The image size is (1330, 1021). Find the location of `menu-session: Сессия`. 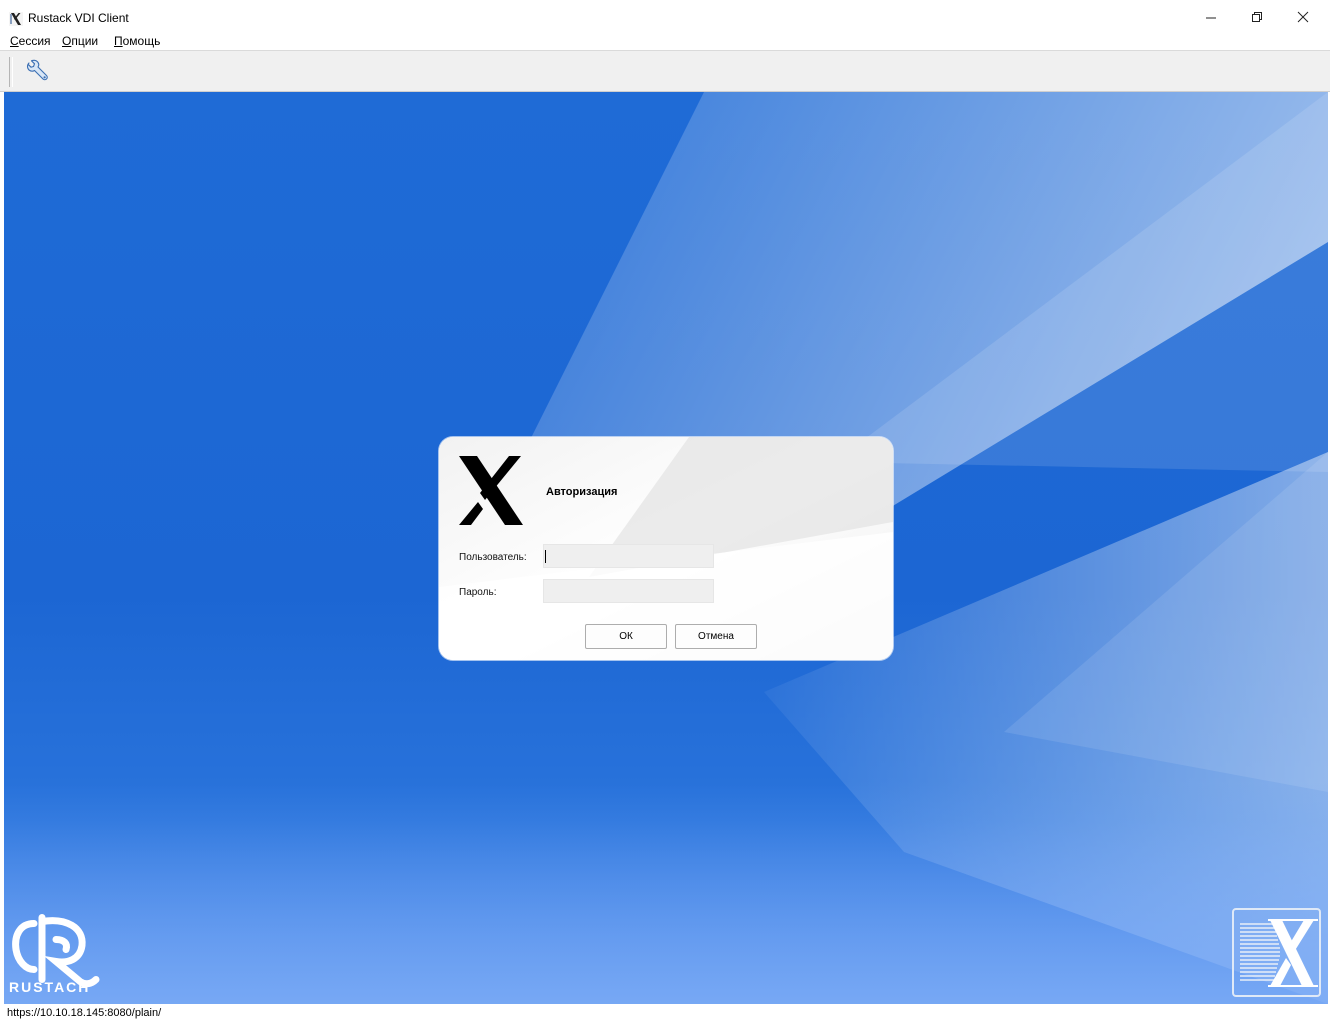

menu-session: Сессия is located at coordinates (30, 41).